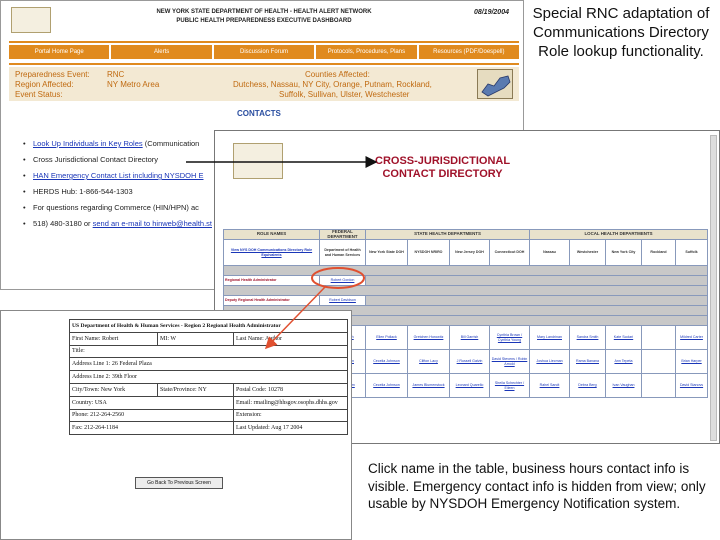 The height and width of the screenshot is (540, 720). I want to click on contact-link: James Blumenstock, so click(428, 386).